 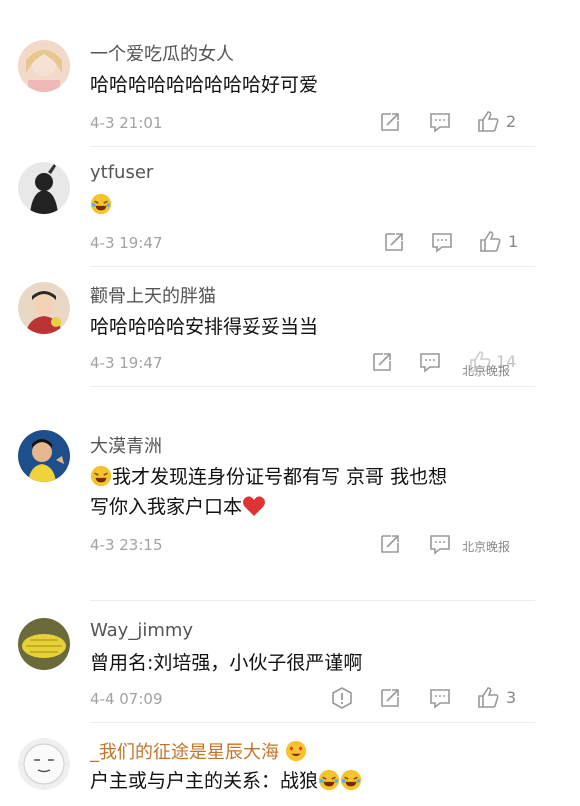 I want to click on like-count: 2, so click(x=511, y=121).